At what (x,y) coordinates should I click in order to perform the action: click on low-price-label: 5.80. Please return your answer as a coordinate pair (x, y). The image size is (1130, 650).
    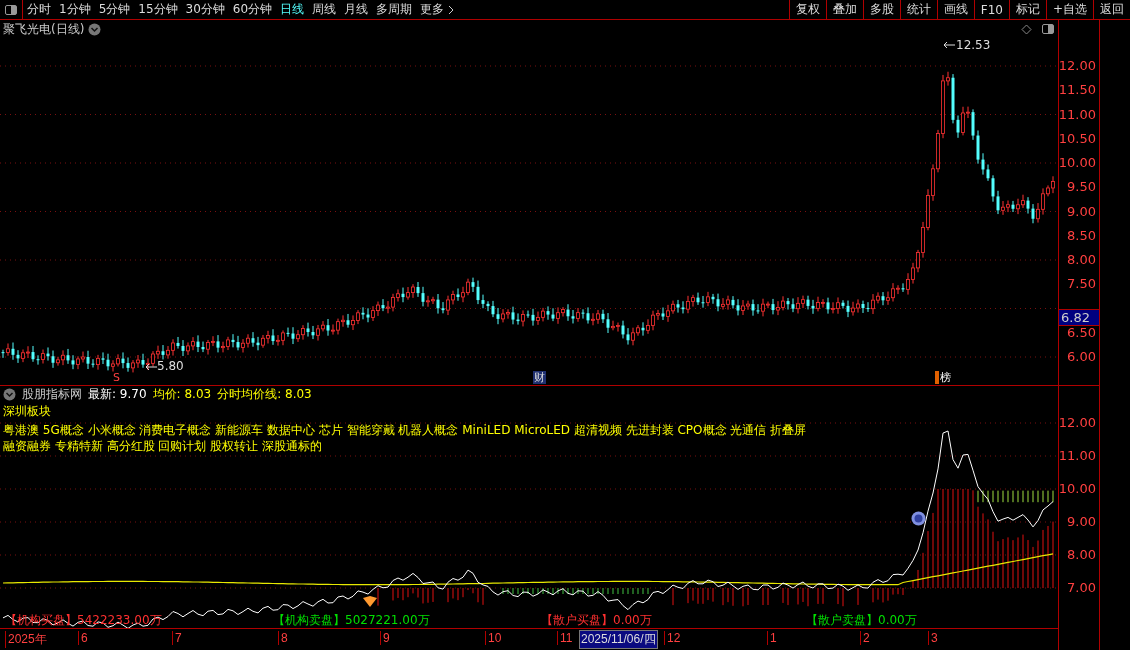
    Looking at the image, I should click on (170, 366).